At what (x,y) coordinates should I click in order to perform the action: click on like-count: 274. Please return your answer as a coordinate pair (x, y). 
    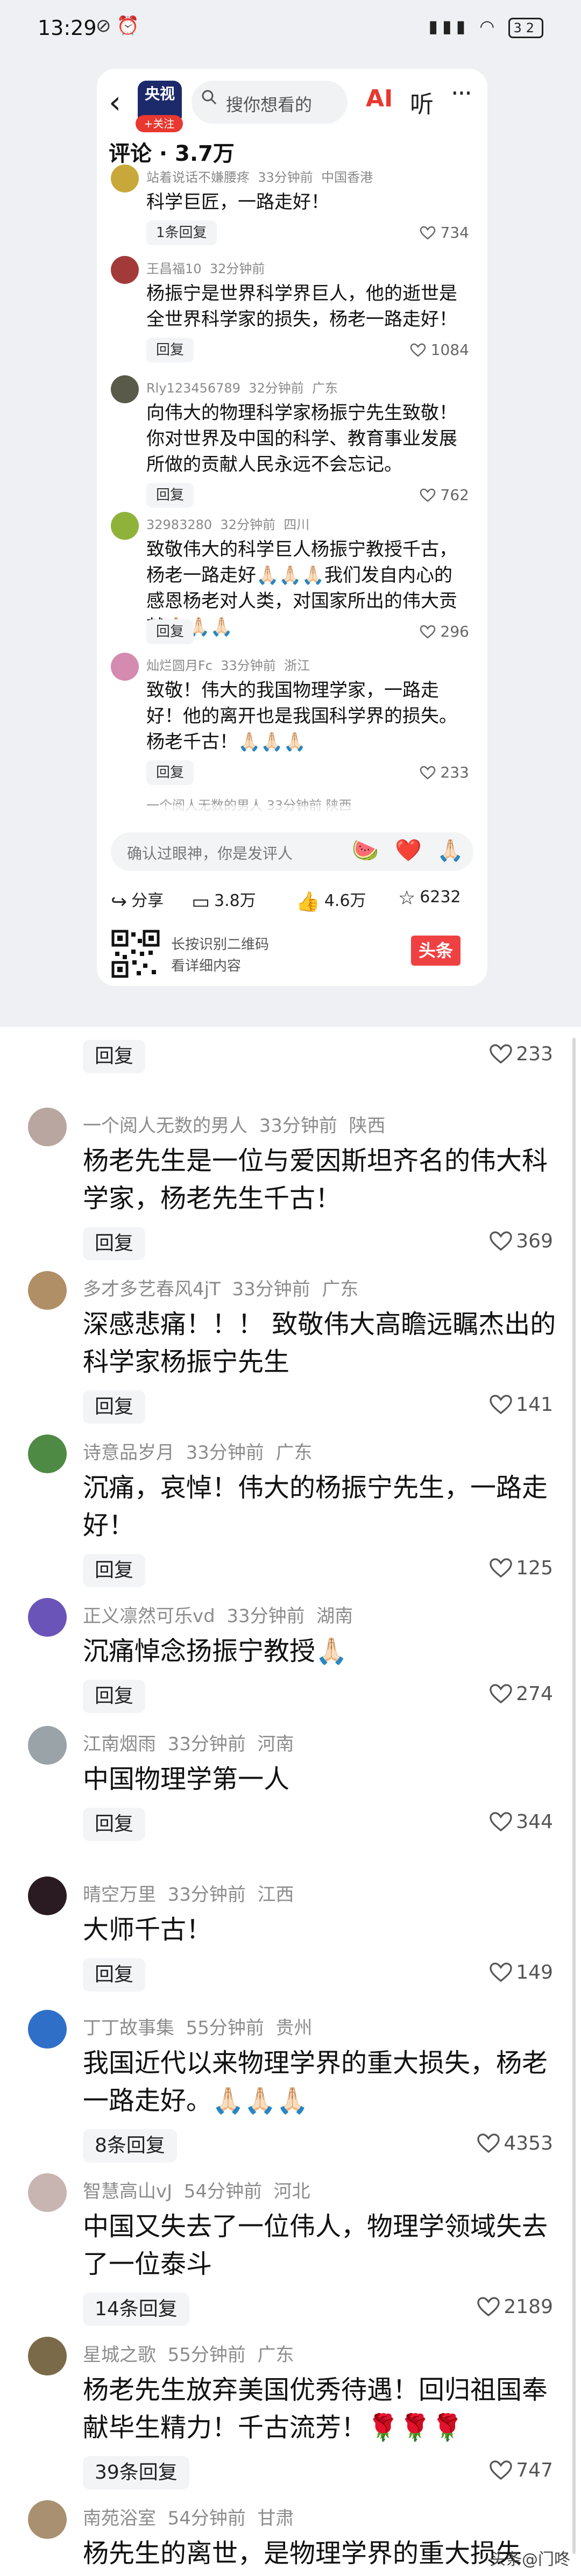
    Looking at the image, I should click on (534, 1694).